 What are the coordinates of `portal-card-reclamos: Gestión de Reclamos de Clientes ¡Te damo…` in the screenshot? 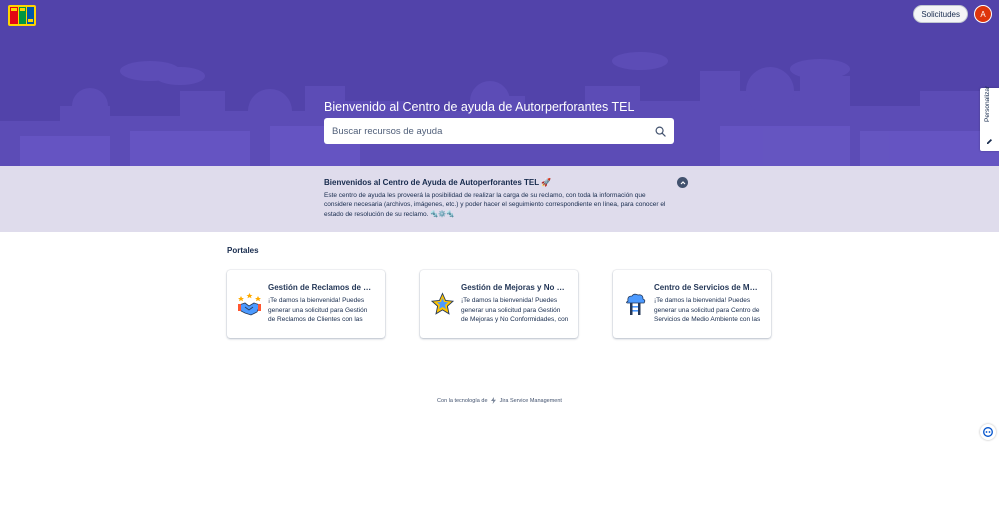 It's located at (306, 304).